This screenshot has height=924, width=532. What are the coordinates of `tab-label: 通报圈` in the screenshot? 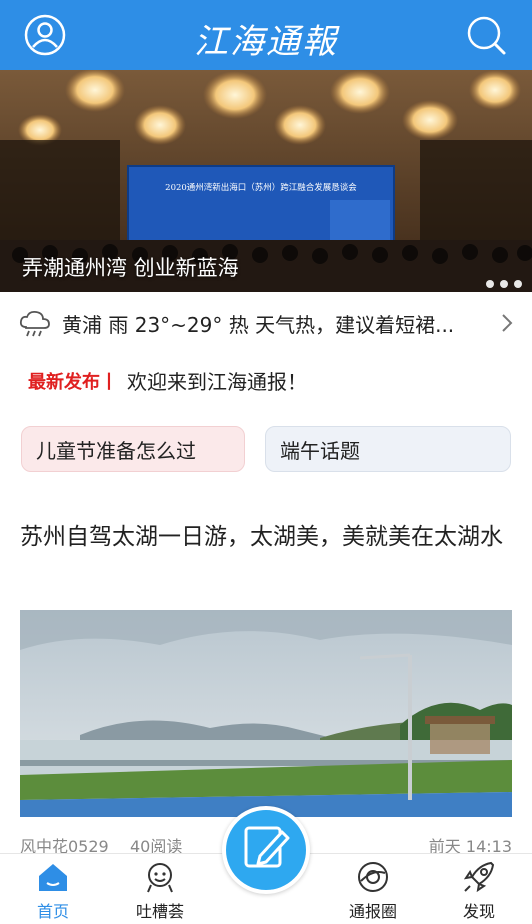 It's located at (372, 911).